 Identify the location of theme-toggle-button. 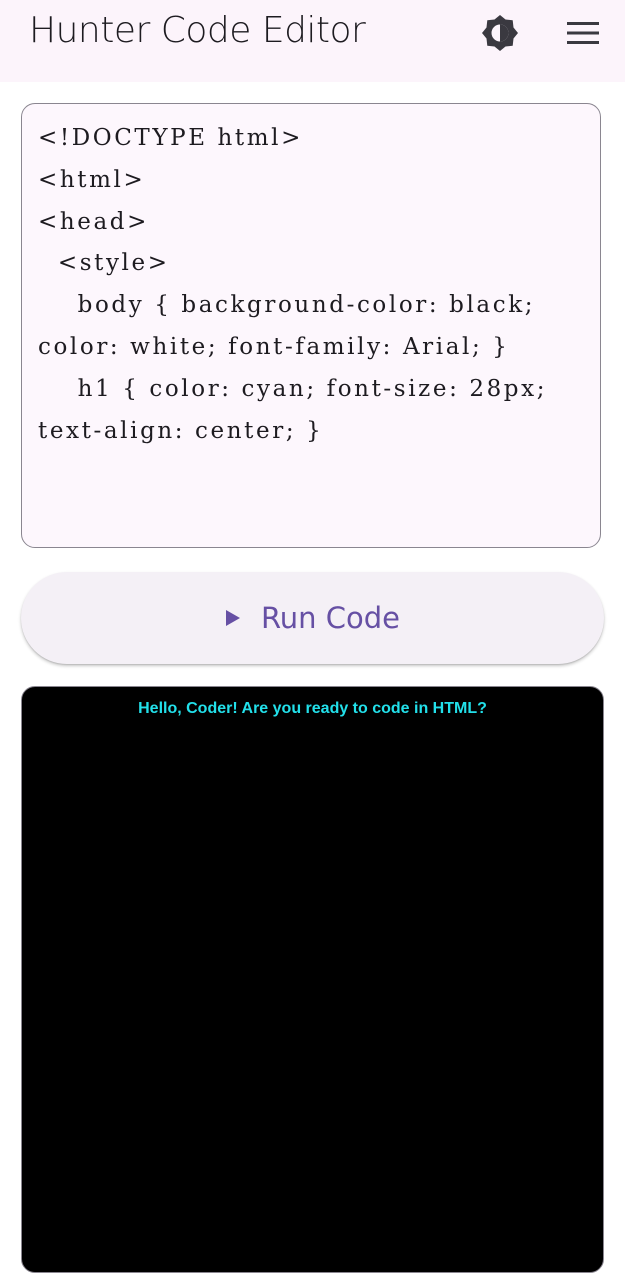
(500, 33).